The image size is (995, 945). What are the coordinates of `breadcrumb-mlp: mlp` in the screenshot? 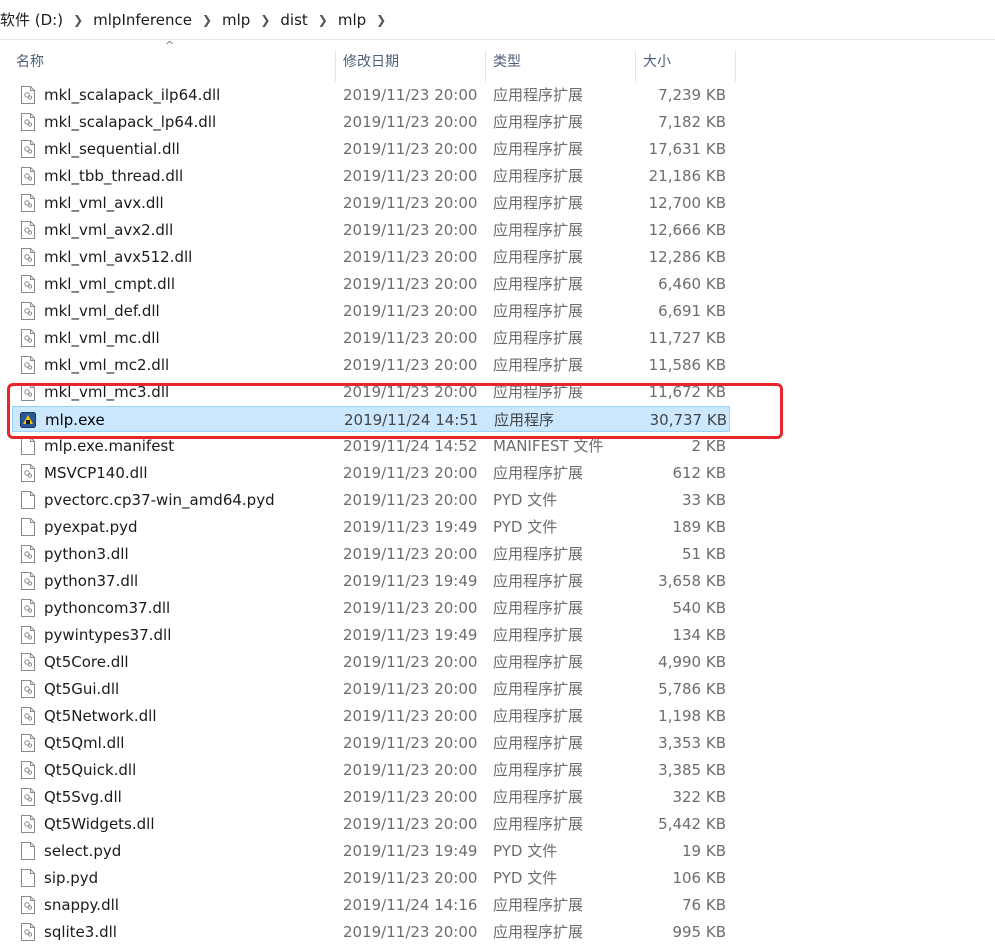 It's located at (239, 20).